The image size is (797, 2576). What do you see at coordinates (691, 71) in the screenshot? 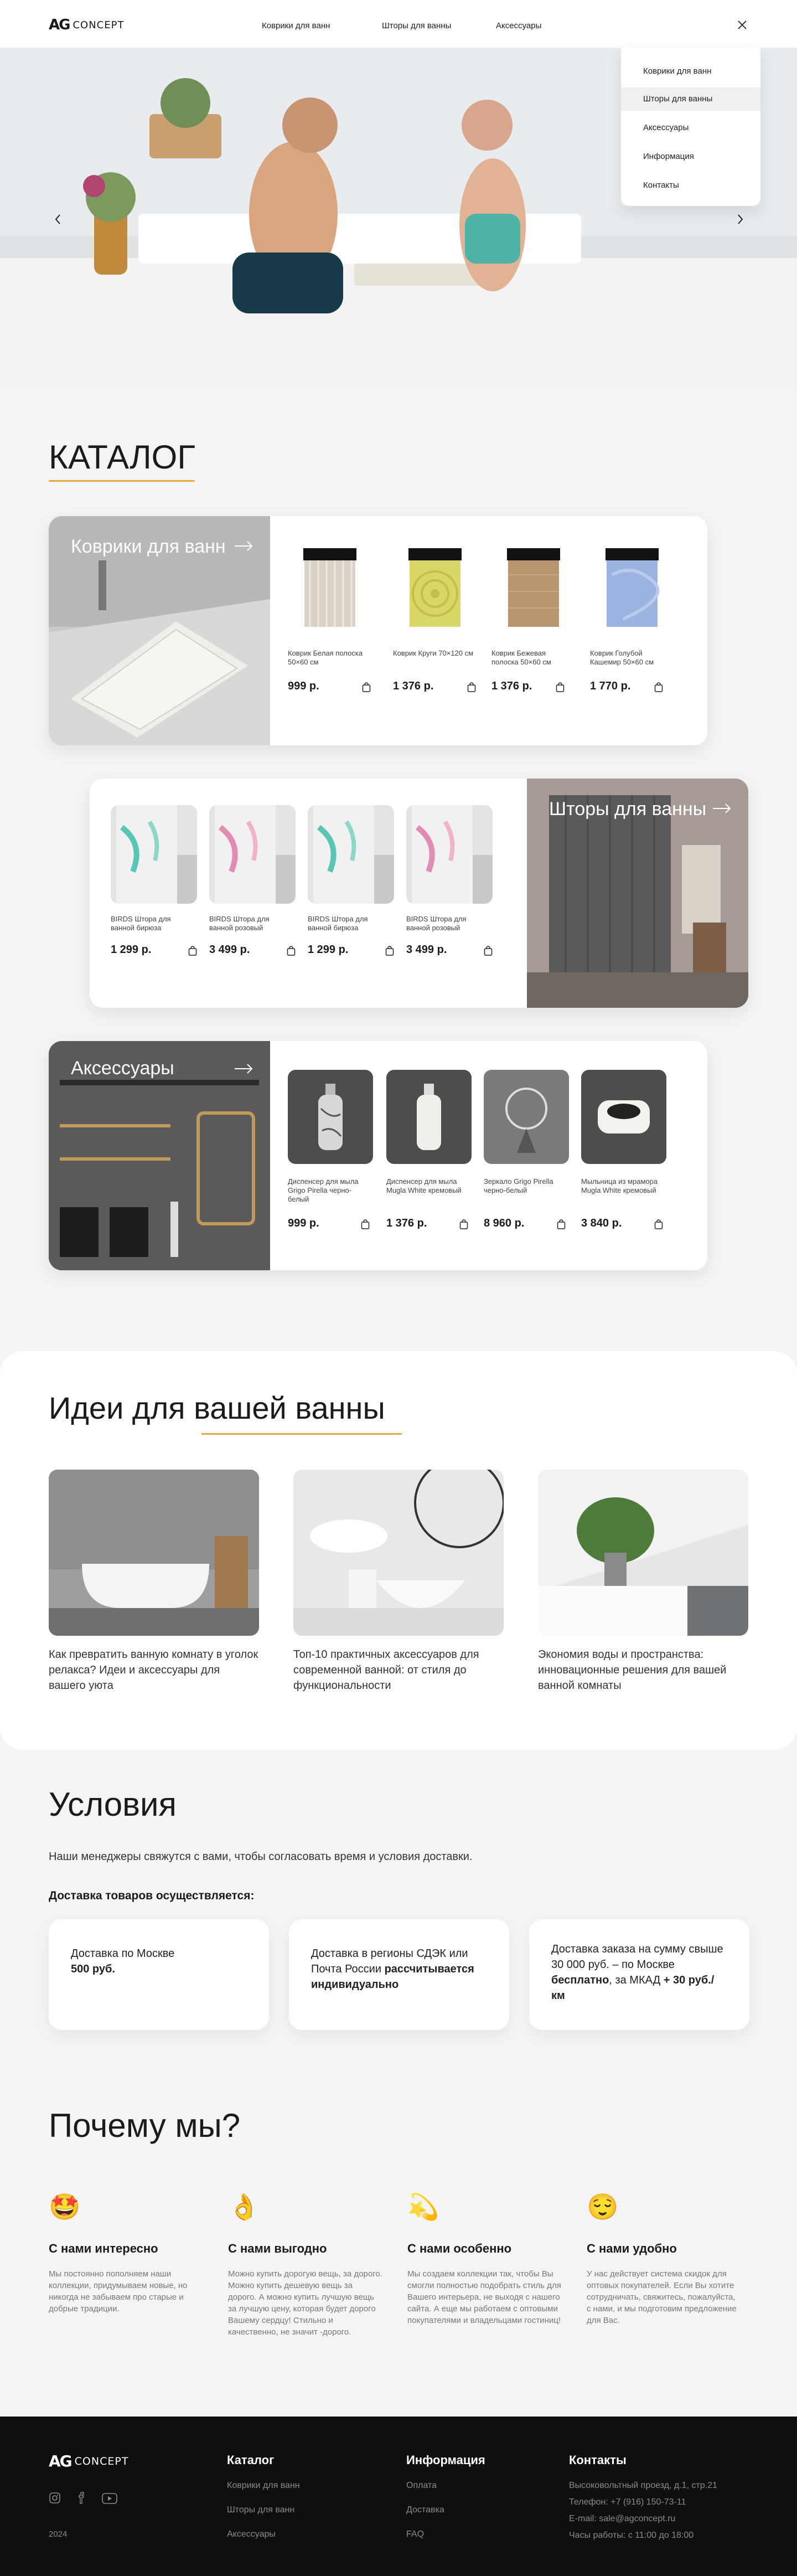
I see `menu-item-rugs: Коврики для ванн` at bounding box center [691, 71].